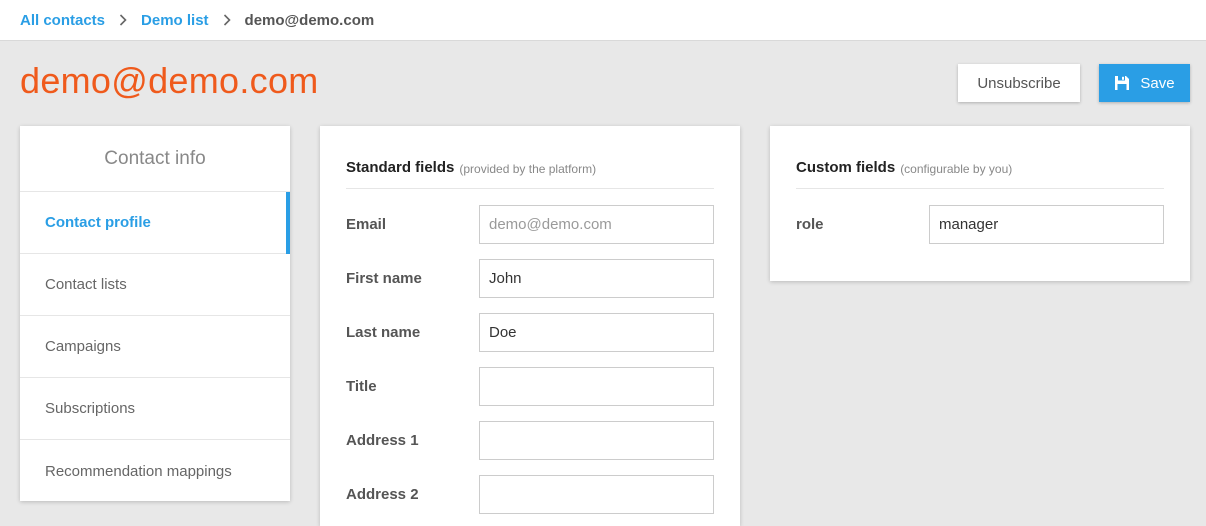  I want to click on field-row-email: Email, so click(530, 224).